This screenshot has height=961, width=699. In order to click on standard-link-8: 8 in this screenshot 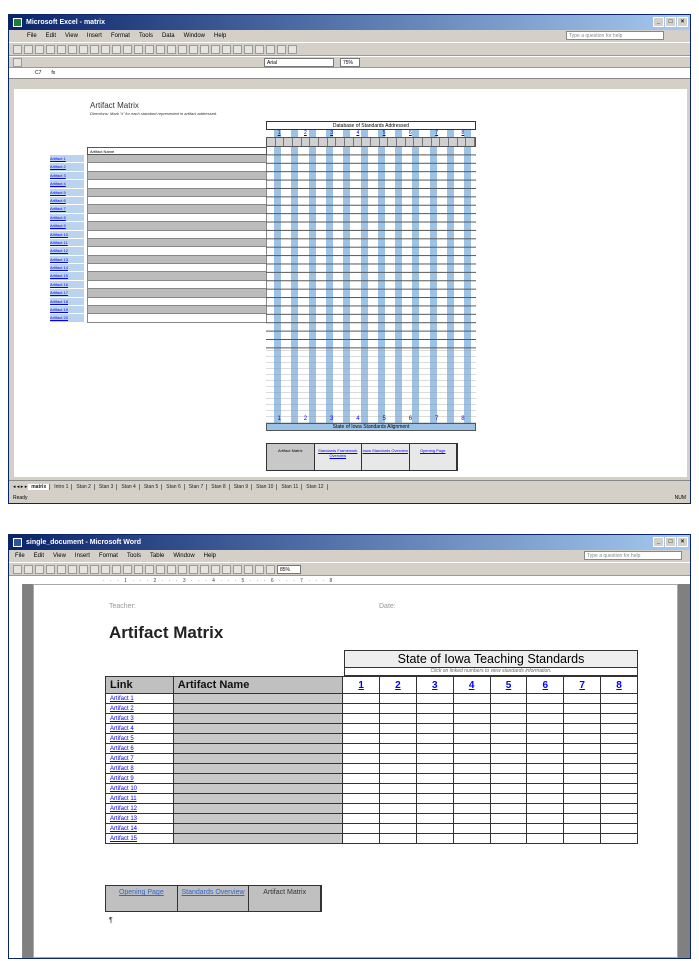, I will do `click(619, 685)`.